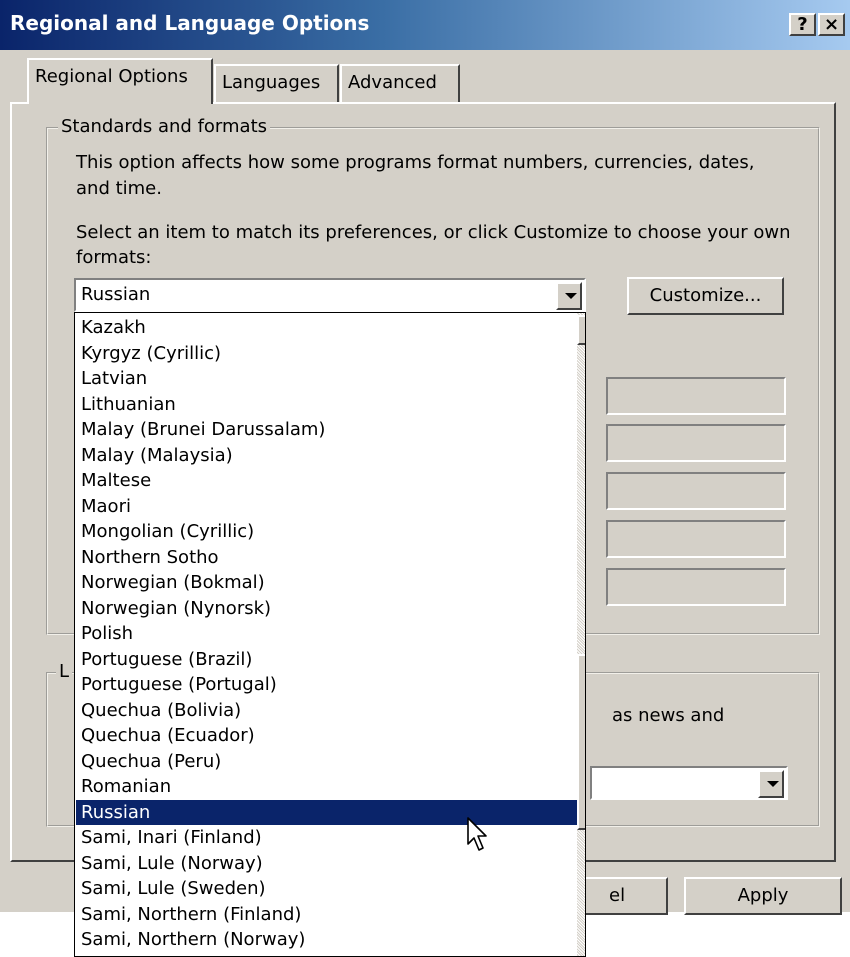 This screenshot has width=850, height=957. What do you see at coordinates (111, 76) in the screenshot?
I see `tab-label: Regional Options` at bounding box center [111, 76].